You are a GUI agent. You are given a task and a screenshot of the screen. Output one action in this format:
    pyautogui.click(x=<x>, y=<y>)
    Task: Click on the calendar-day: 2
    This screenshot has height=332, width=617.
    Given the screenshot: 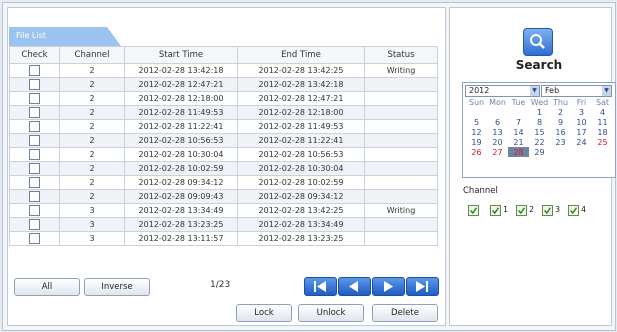 What is the action you would take?
    pyautogui.click(x=560, y=112)
    